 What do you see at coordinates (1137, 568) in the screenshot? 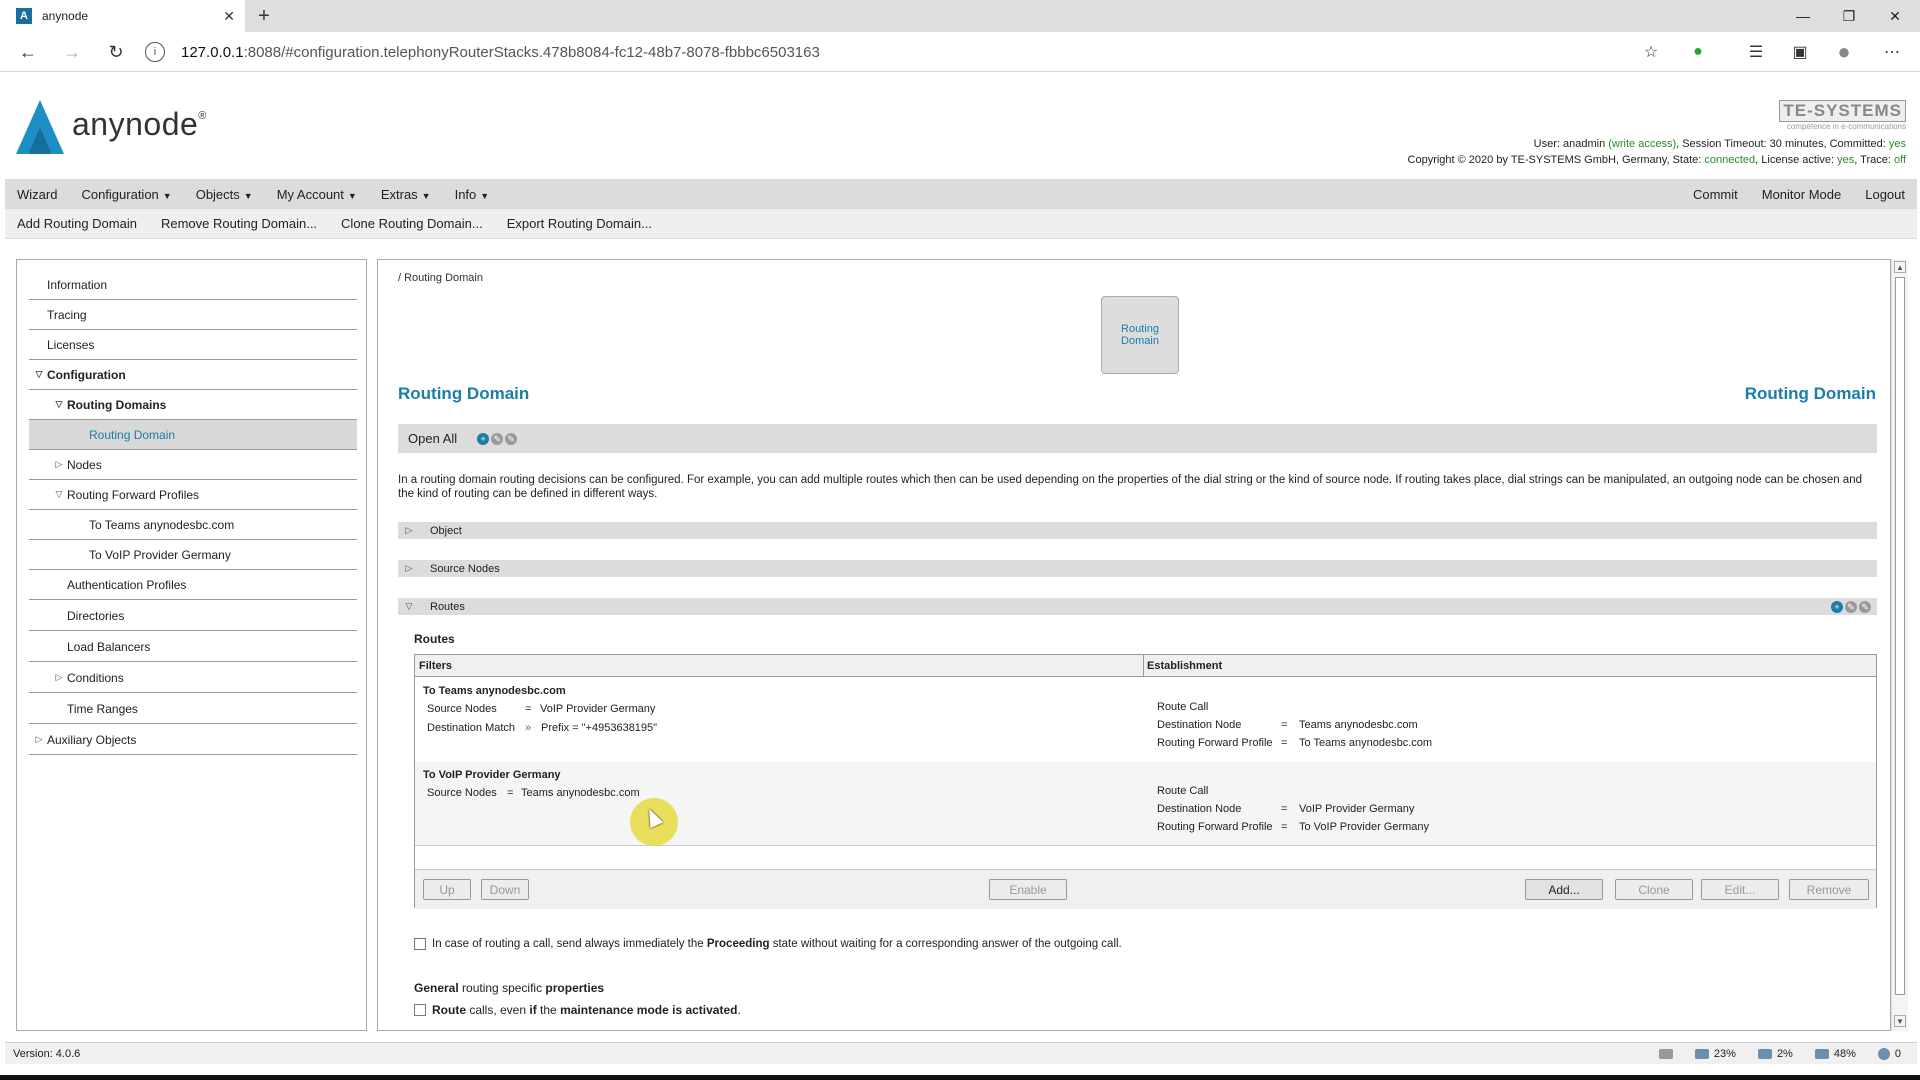
I see `section-source-nodes: ▷ Source Nodes` at bounding box center [1137, 568].